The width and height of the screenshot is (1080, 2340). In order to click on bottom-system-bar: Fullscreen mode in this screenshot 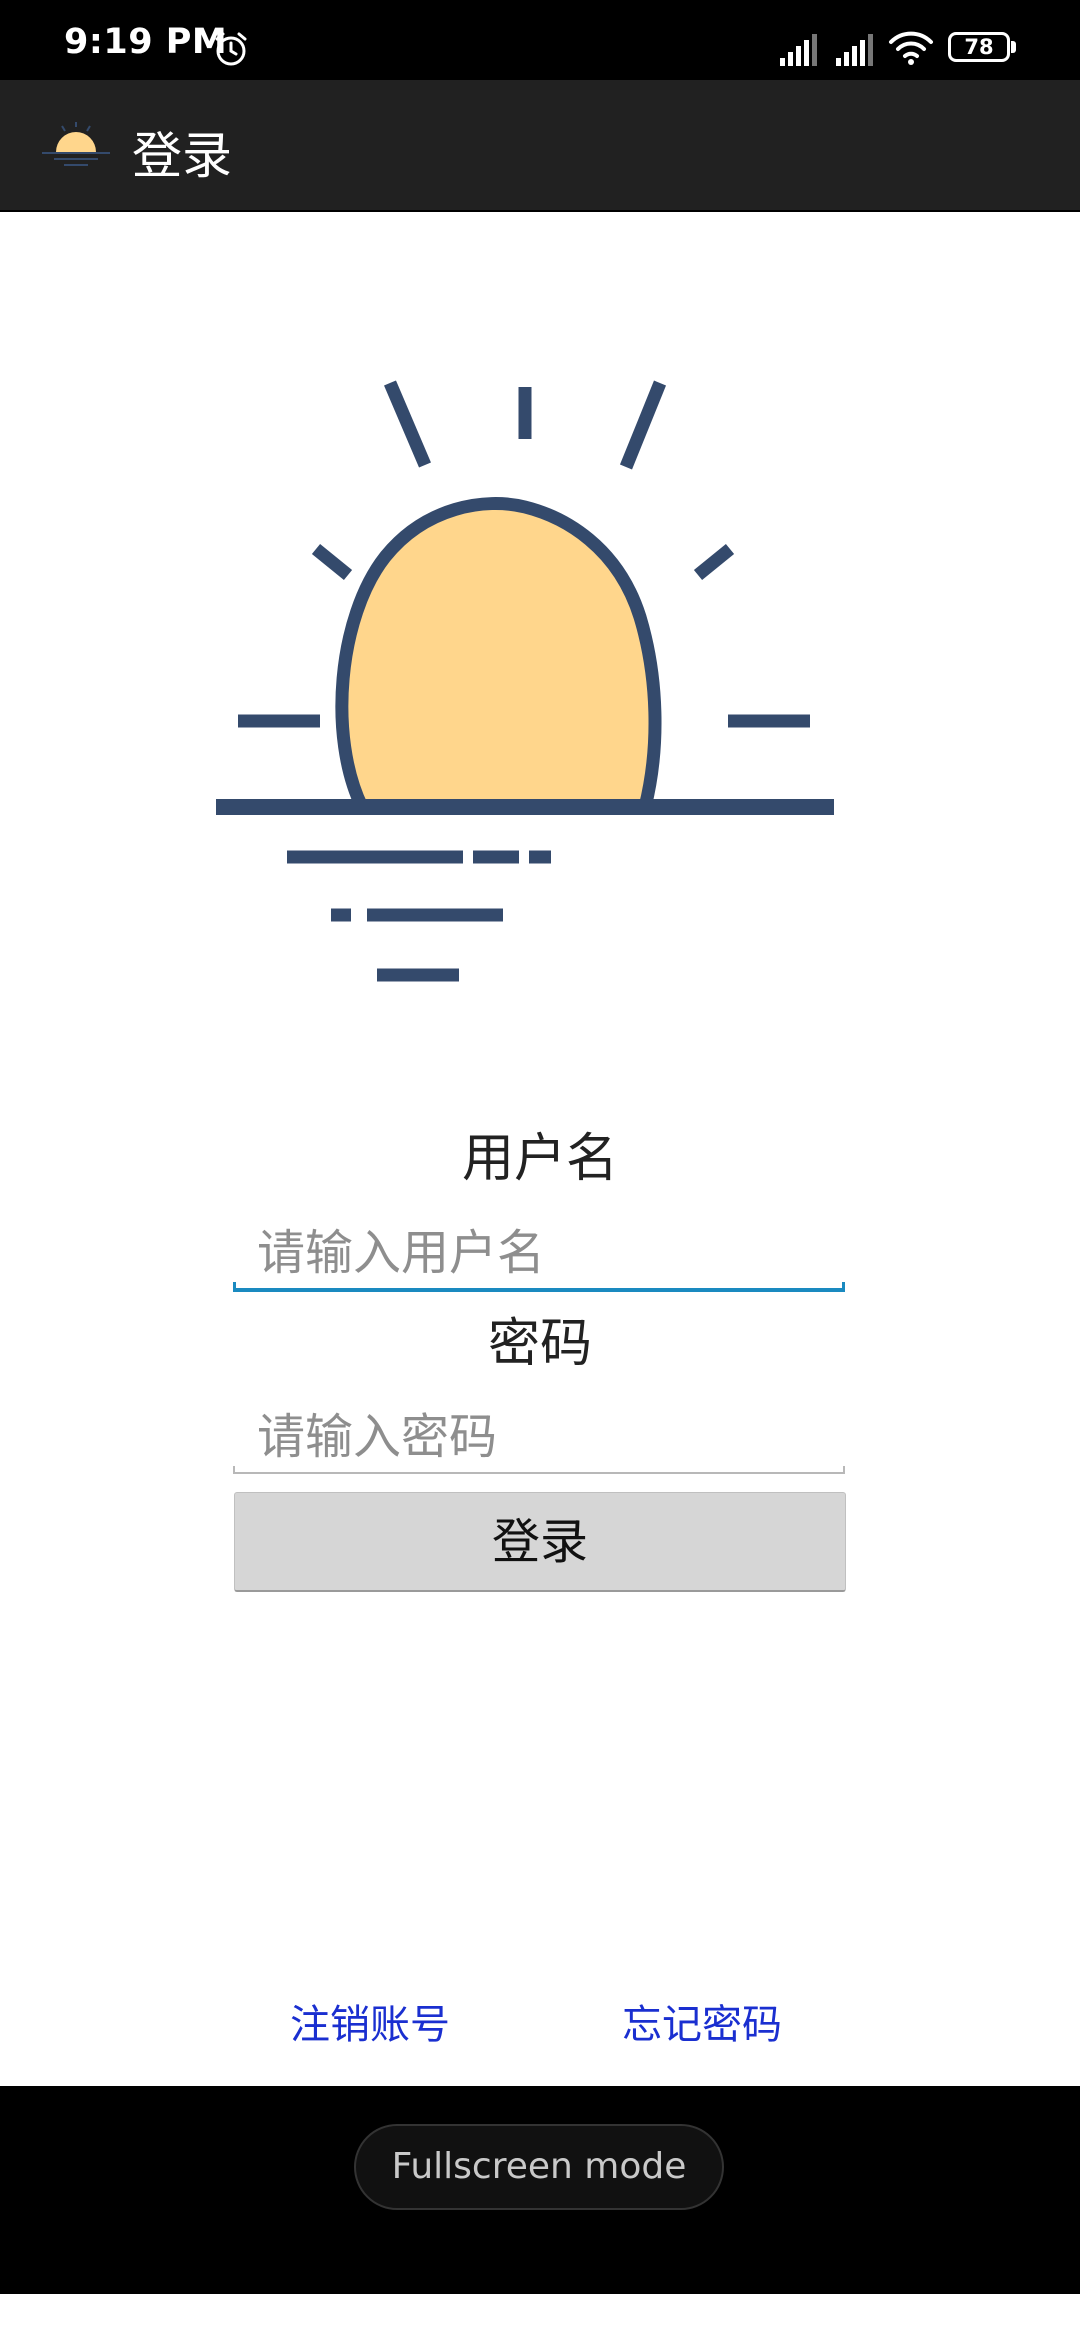, I will do `click(540, 2190)`.